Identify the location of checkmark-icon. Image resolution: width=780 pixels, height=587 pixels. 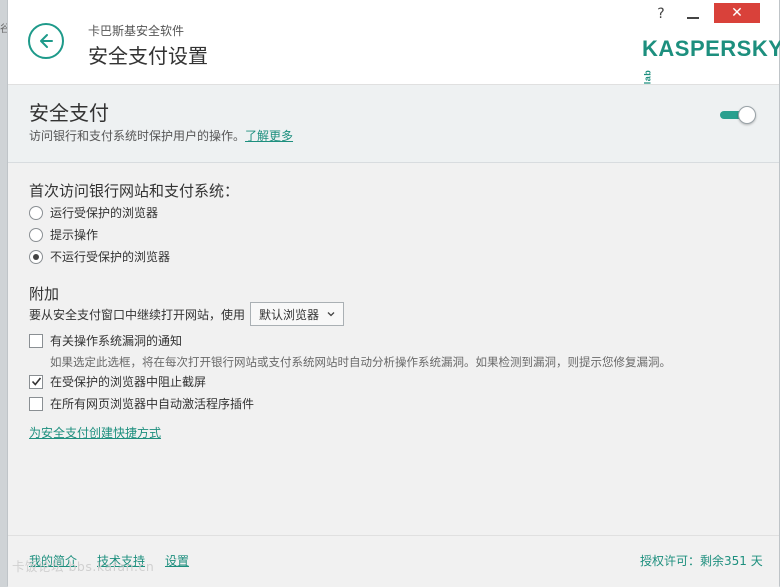
(36, 381).